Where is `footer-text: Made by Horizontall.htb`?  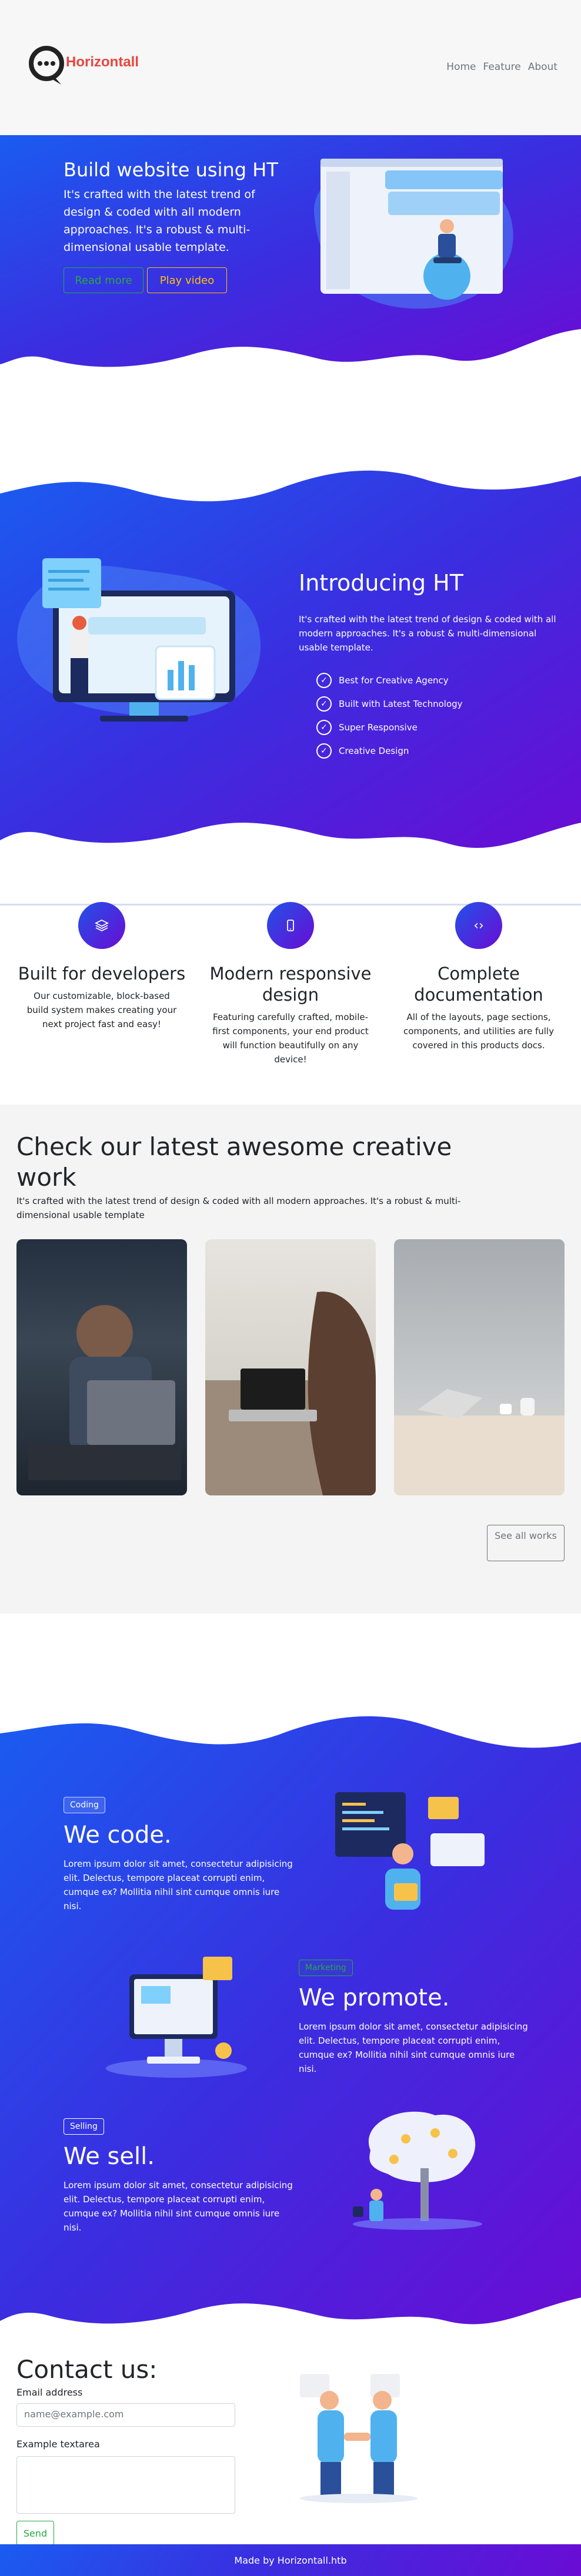
footer-text: Made by Horizontall.htb is located at coordinates (290, 2560).